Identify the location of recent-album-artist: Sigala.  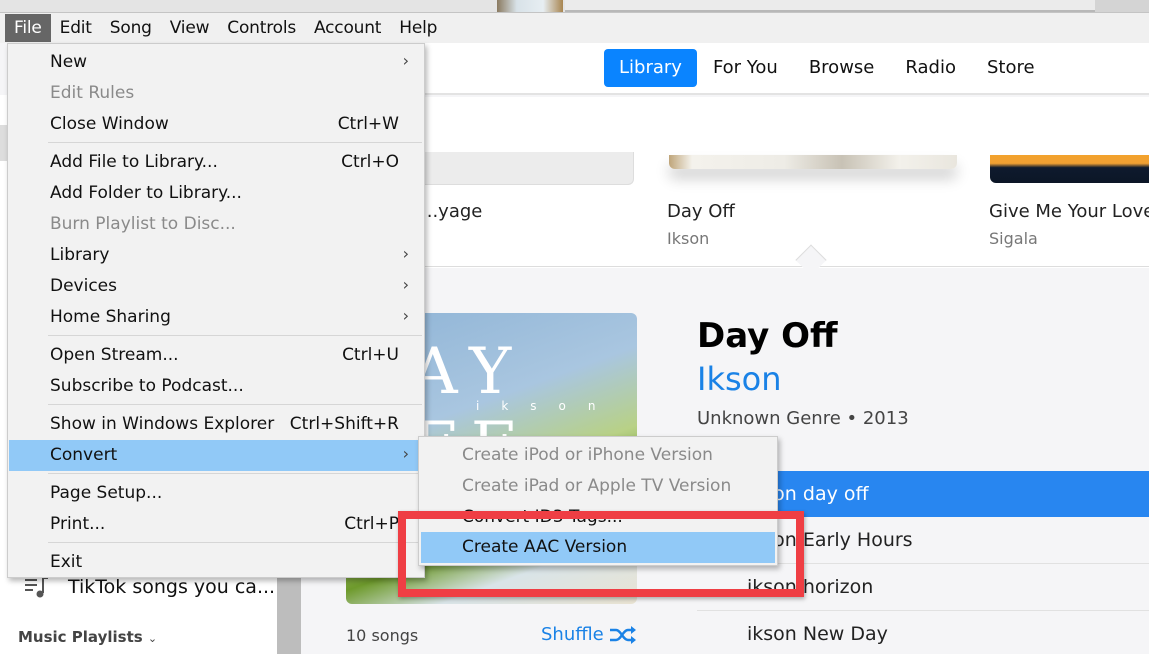
(1013, 238).